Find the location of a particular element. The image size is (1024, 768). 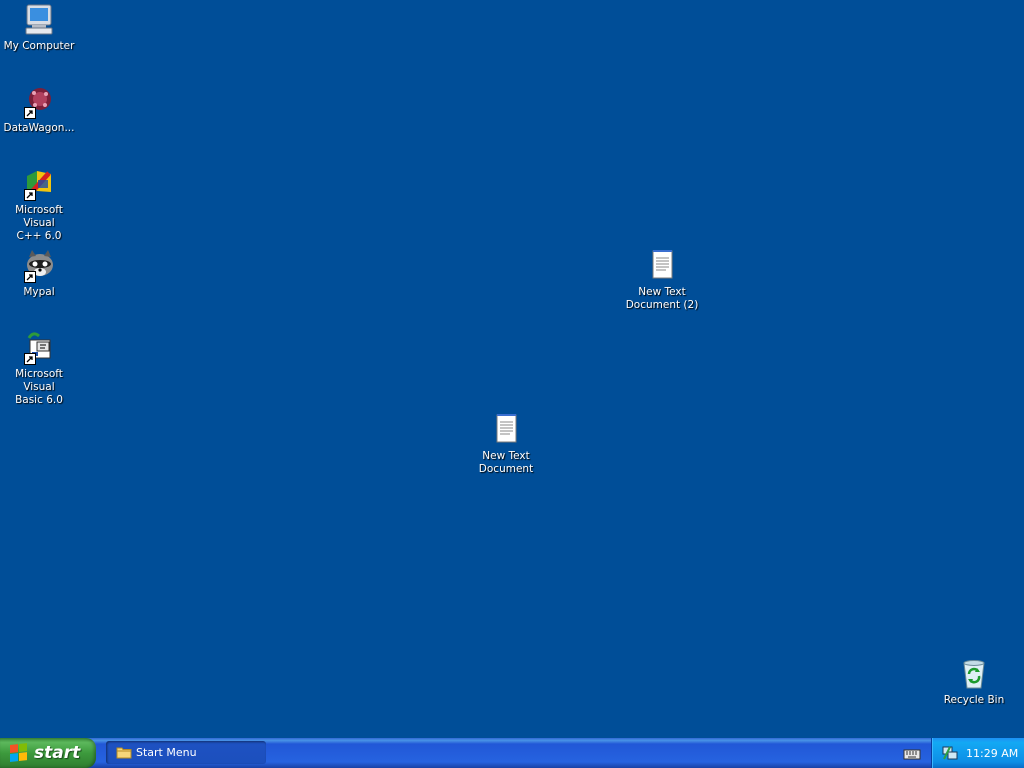

network-icon is located at coordinates (950, 753).